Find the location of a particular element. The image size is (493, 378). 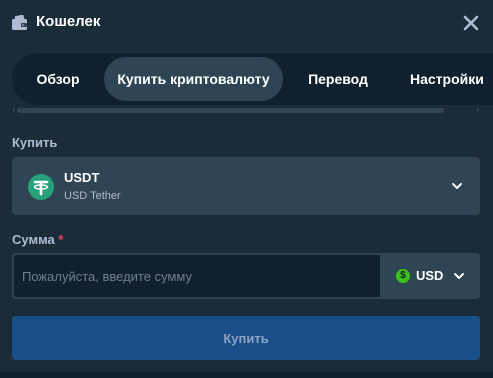

buy-label: Купить is located at coordinates (35, 142).